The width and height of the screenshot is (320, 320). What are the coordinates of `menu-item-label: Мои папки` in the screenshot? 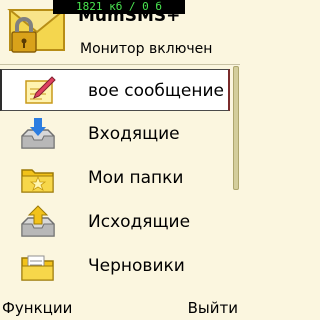 It's located at (136, 178).